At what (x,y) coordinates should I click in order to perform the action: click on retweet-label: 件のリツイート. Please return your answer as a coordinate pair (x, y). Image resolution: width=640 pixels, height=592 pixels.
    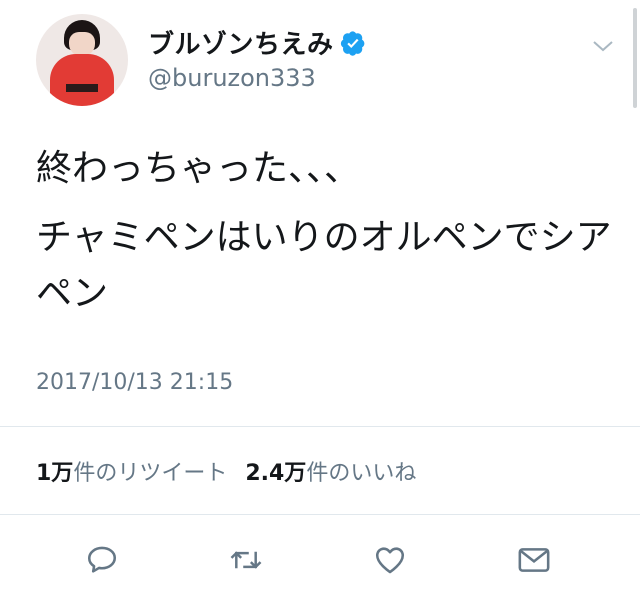
    Looking at the image, I should click on (150, 471).